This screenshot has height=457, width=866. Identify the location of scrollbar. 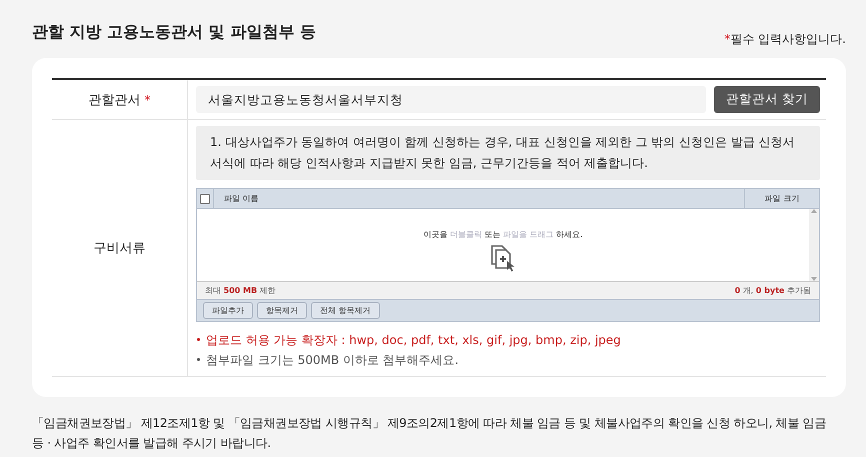
(814, 245).